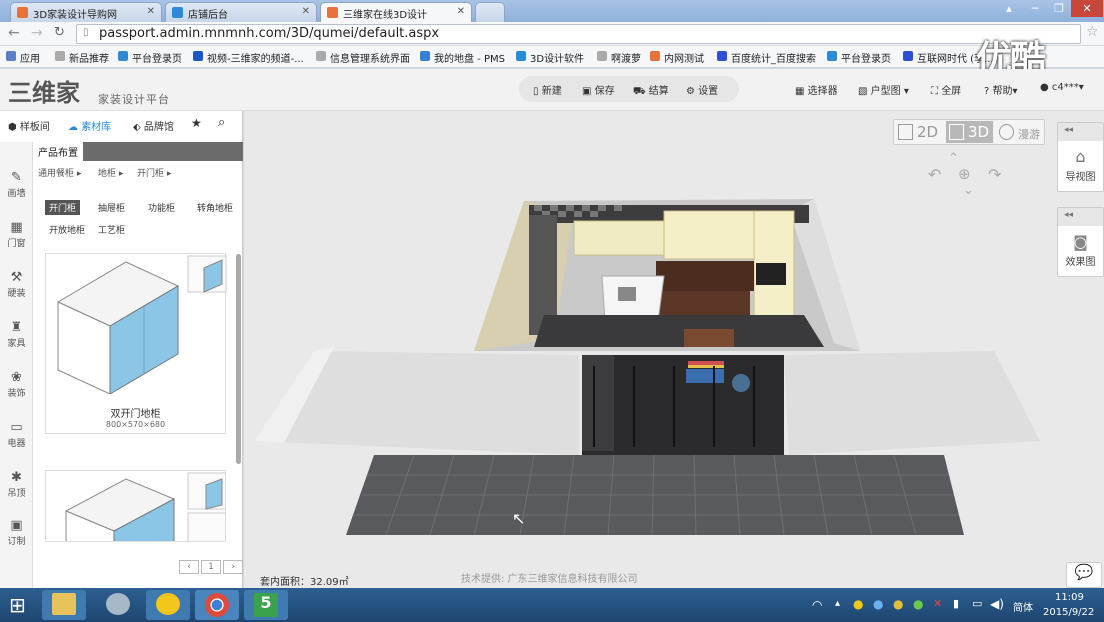 This screenshot has height=622, width=1104. Describe the element at coordinates (16, 533) in the screenshot. I see `side-nav-item: ▣ 订制` at that location.